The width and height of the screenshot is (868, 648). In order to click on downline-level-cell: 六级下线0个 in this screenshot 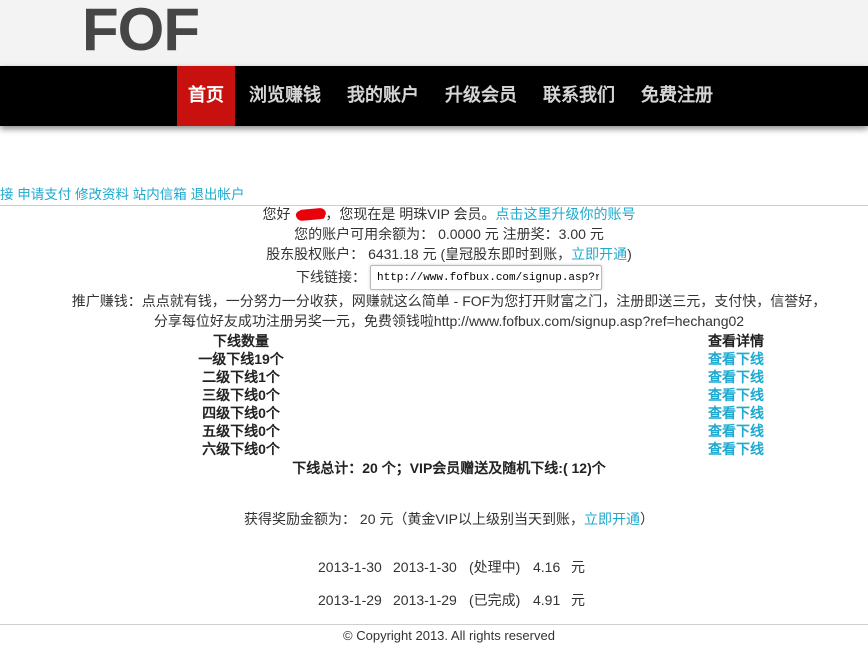, I will do `click(241, 449)`.